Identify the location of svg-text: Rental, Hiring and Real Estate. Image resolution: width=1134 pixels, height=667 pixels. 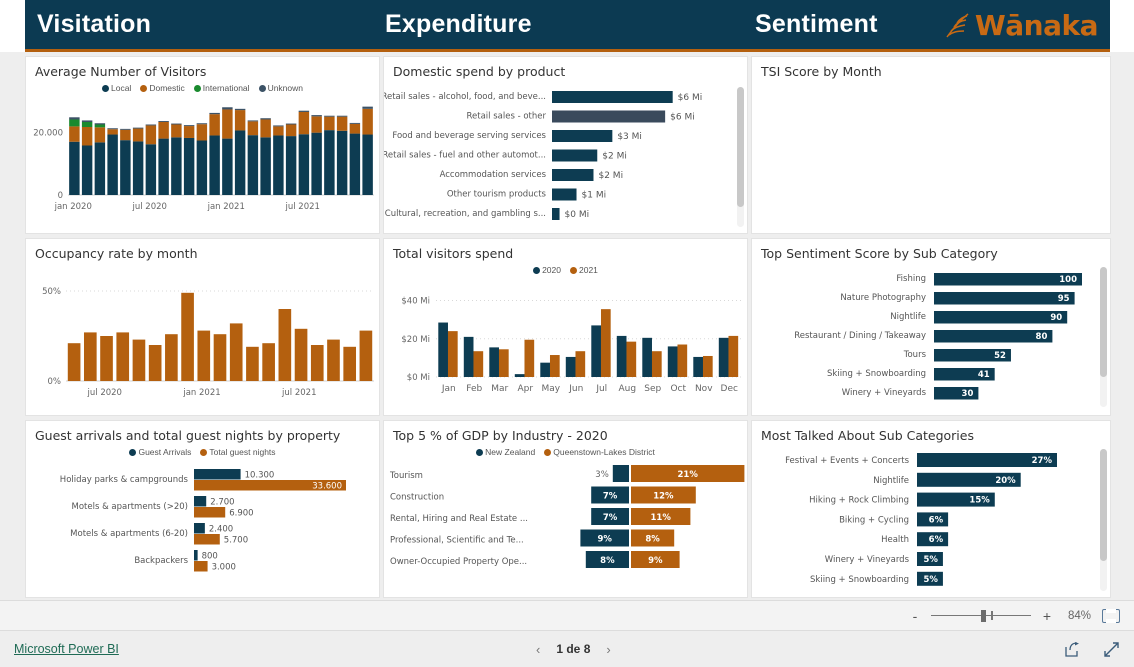
(459, 519).